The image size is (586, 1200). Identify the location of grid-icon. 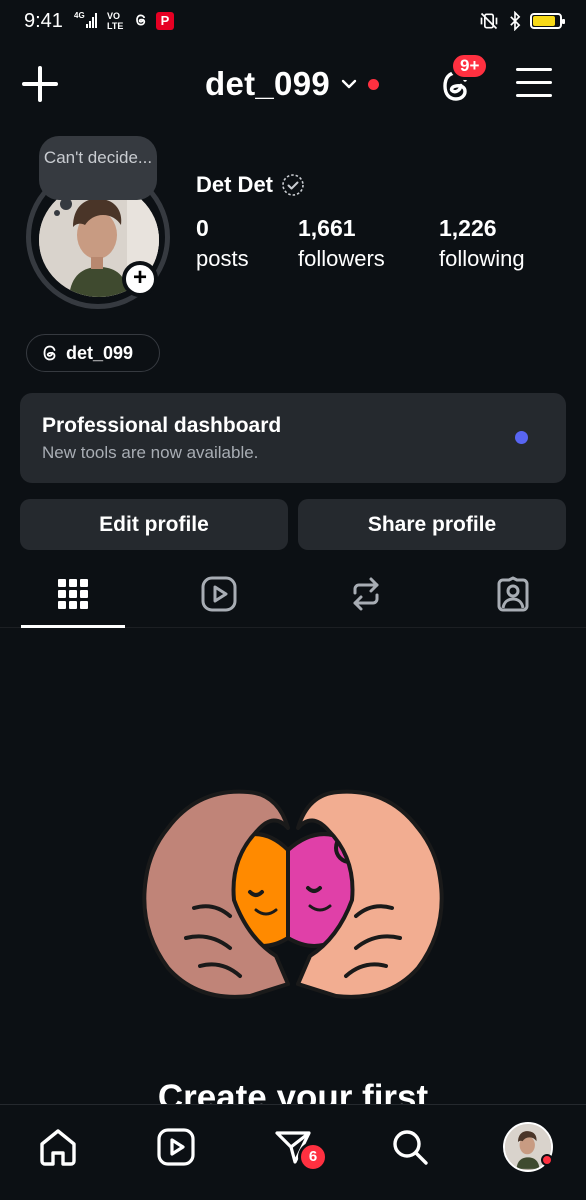
(73, 594).